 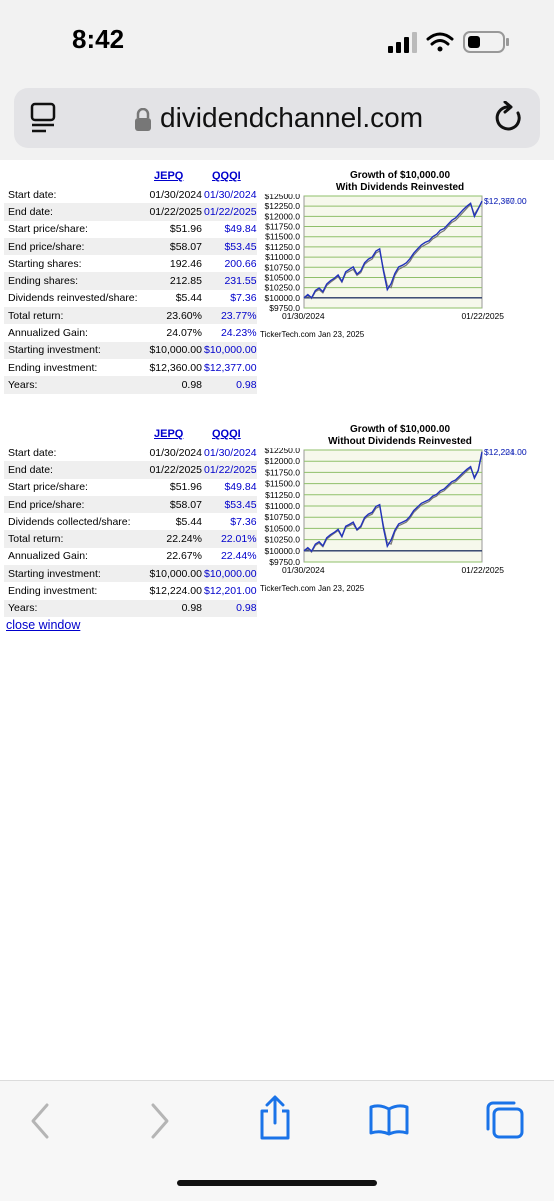 What do you see at coordinates (230, 385) in the screenshot?
I see `qqqi-value: 0.98` at bounding box center [230, 385].